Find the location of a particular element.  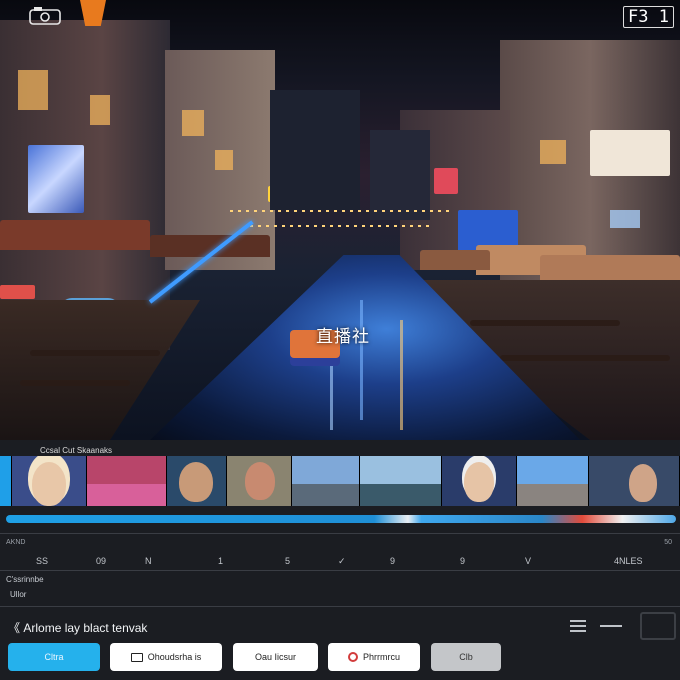

minus-icon is located at coordinates (611, 626).